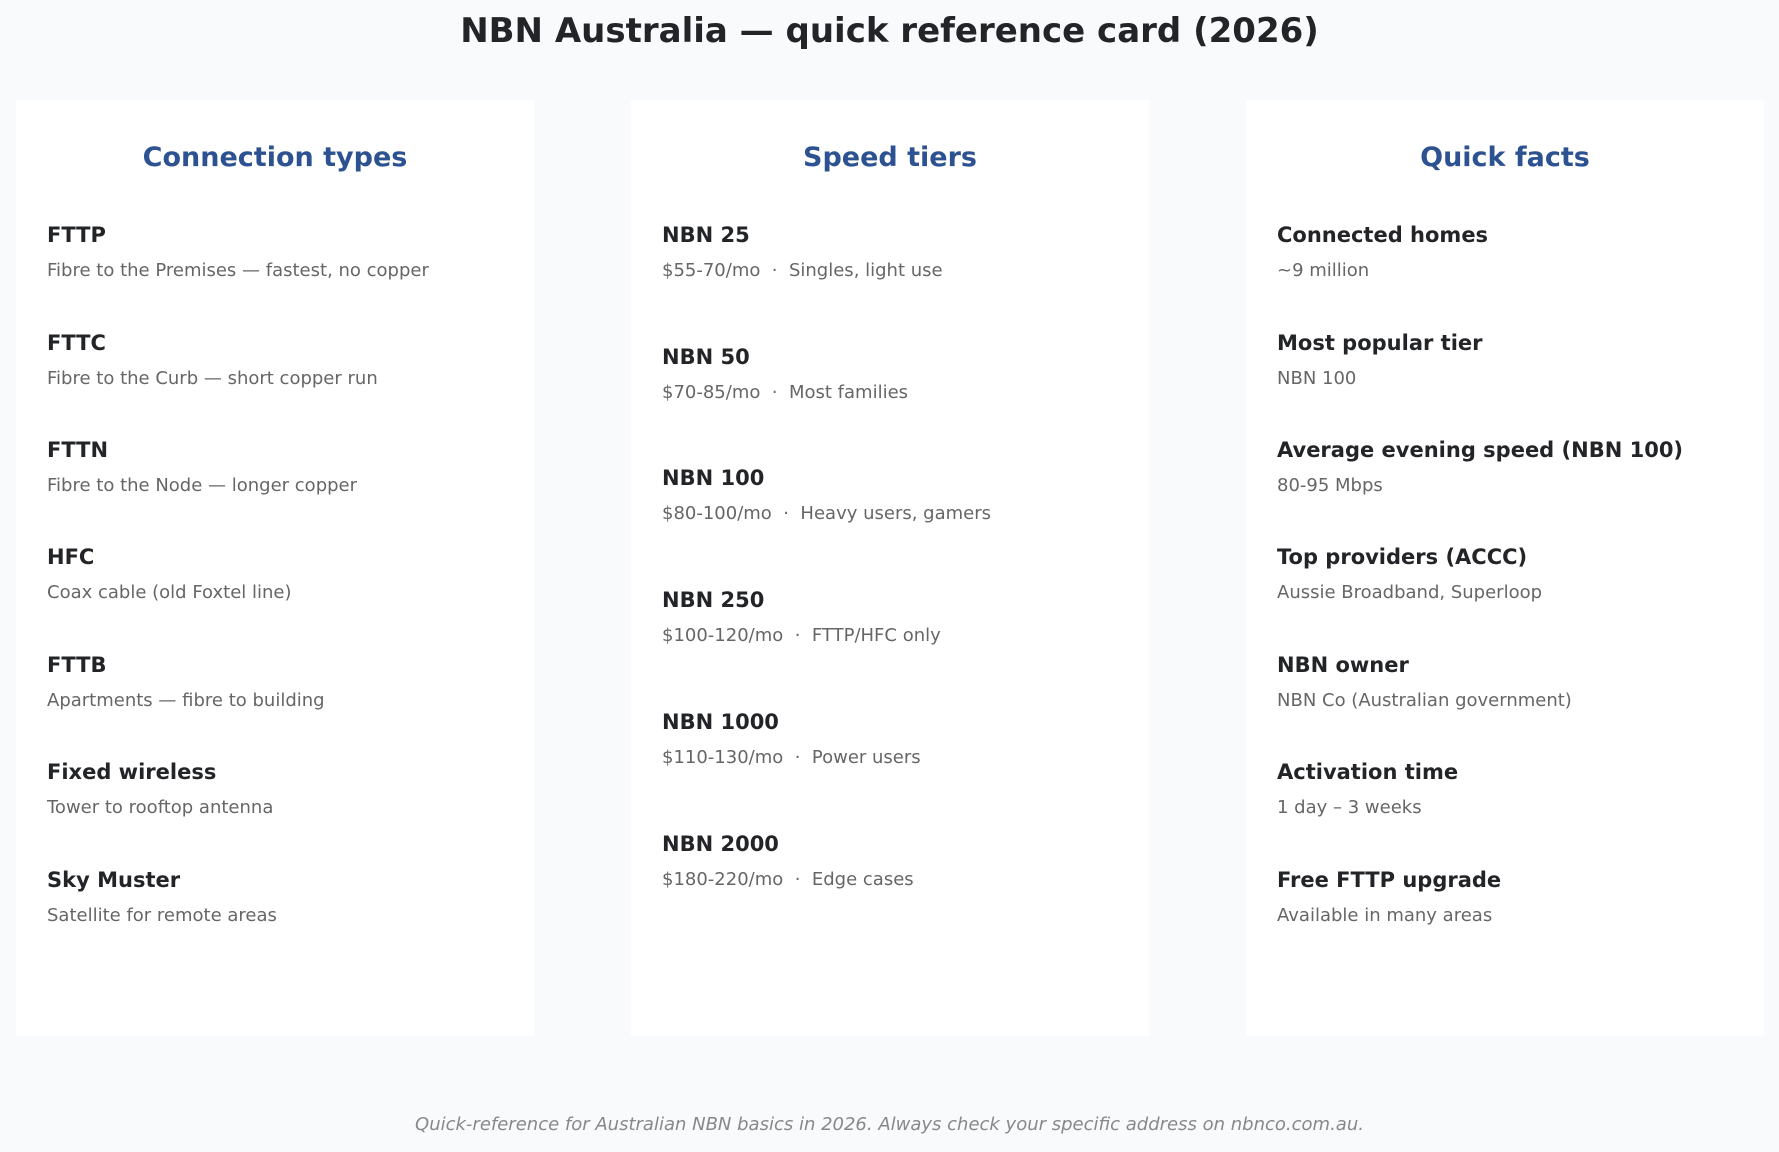 The image size is (1779, 1152). Describe the element at coordinates (1343, 665) in the screenshot. I see `item-name: NBN owner` at that location.